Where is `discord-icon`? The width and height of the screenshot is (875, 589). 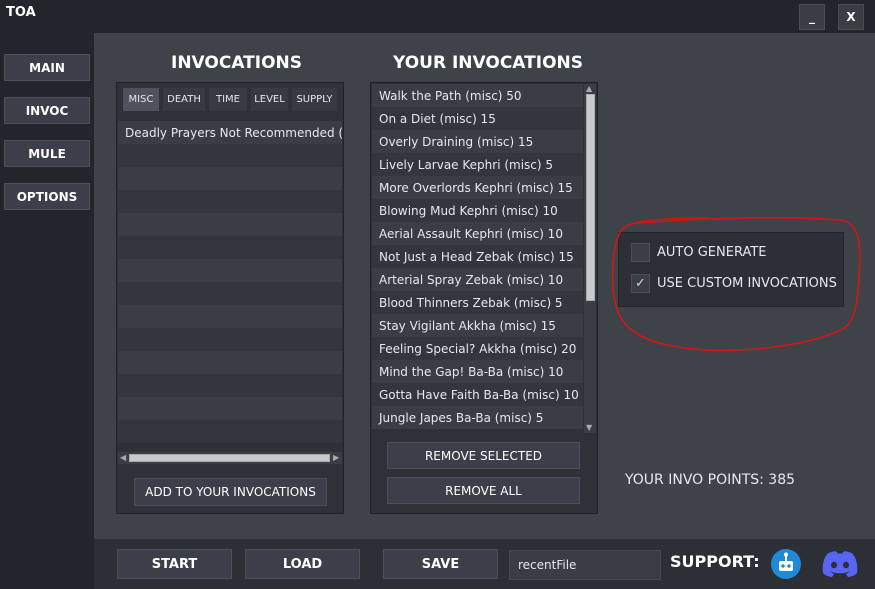 discord-icon is located at coordinates (839, 564).